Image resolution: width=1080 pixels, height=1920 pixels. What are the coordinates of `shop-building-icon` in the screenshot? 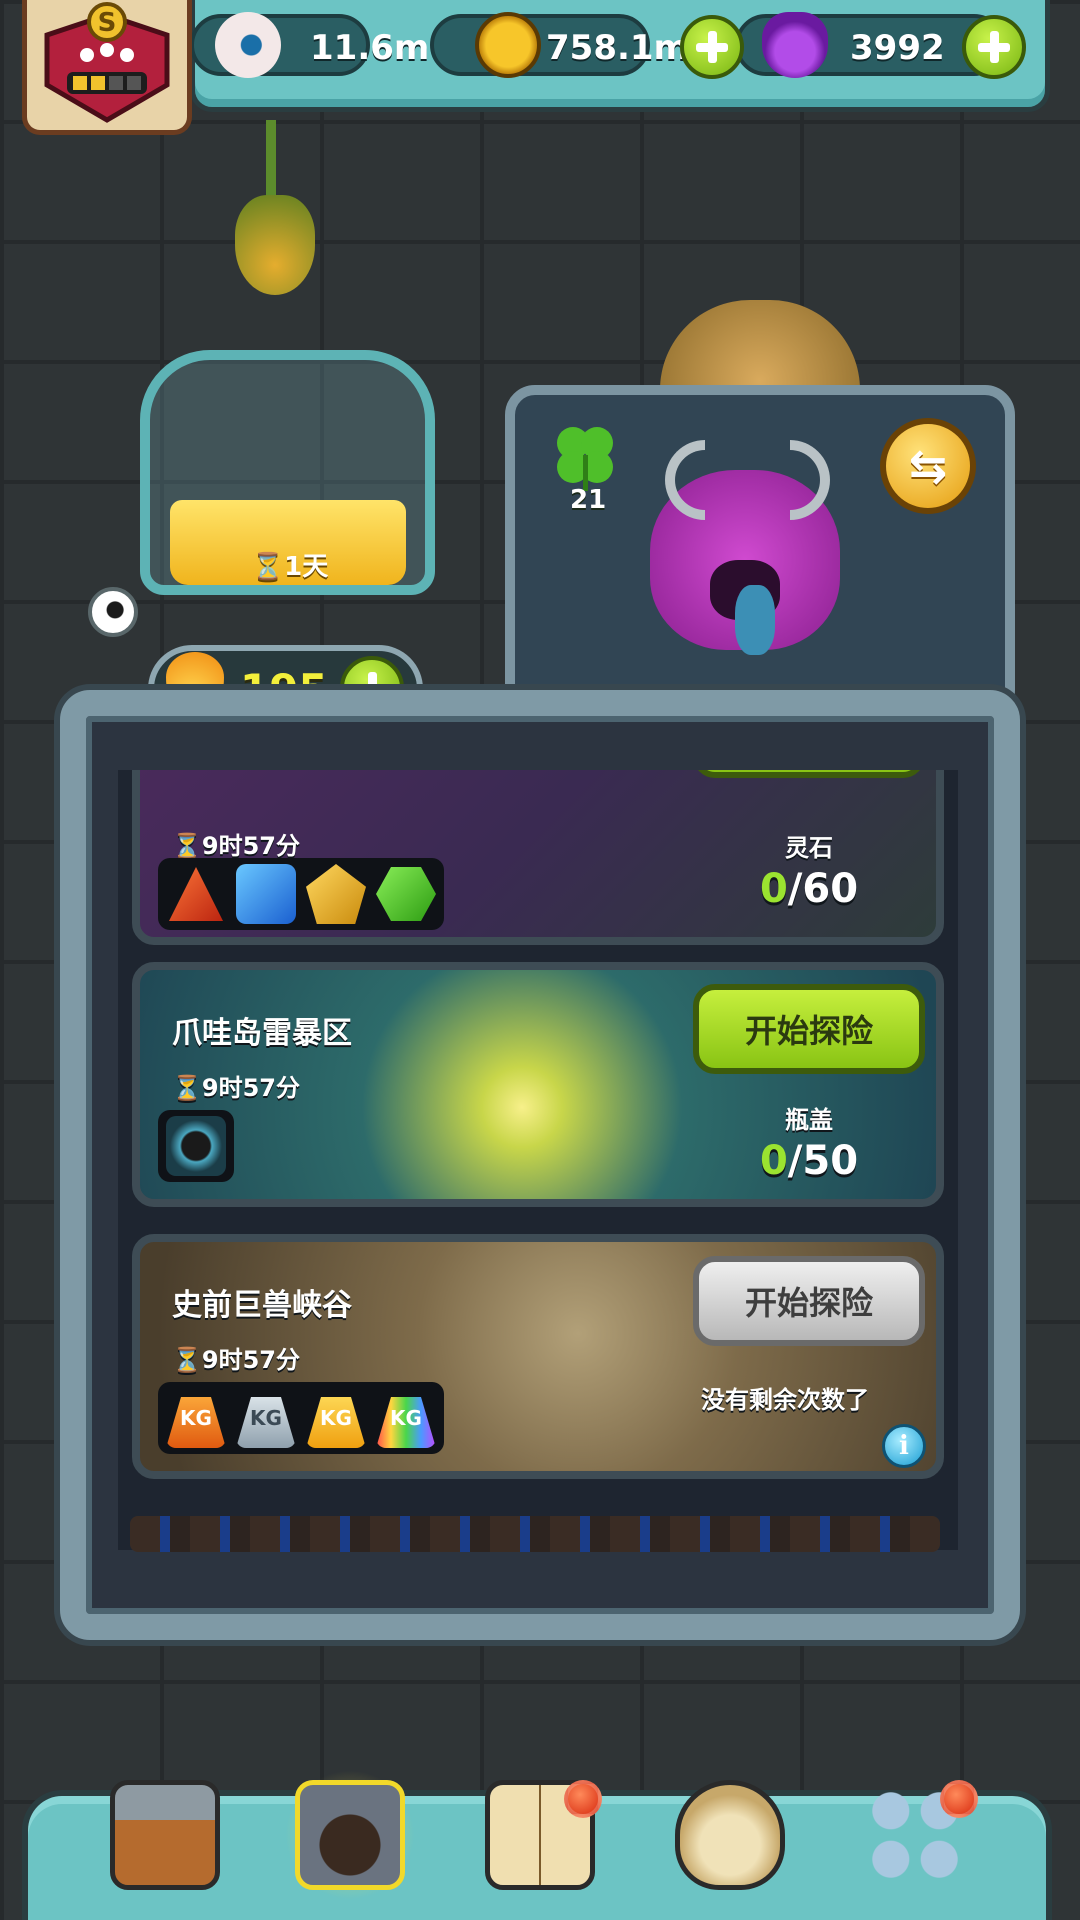 It's located at (165, 1835).